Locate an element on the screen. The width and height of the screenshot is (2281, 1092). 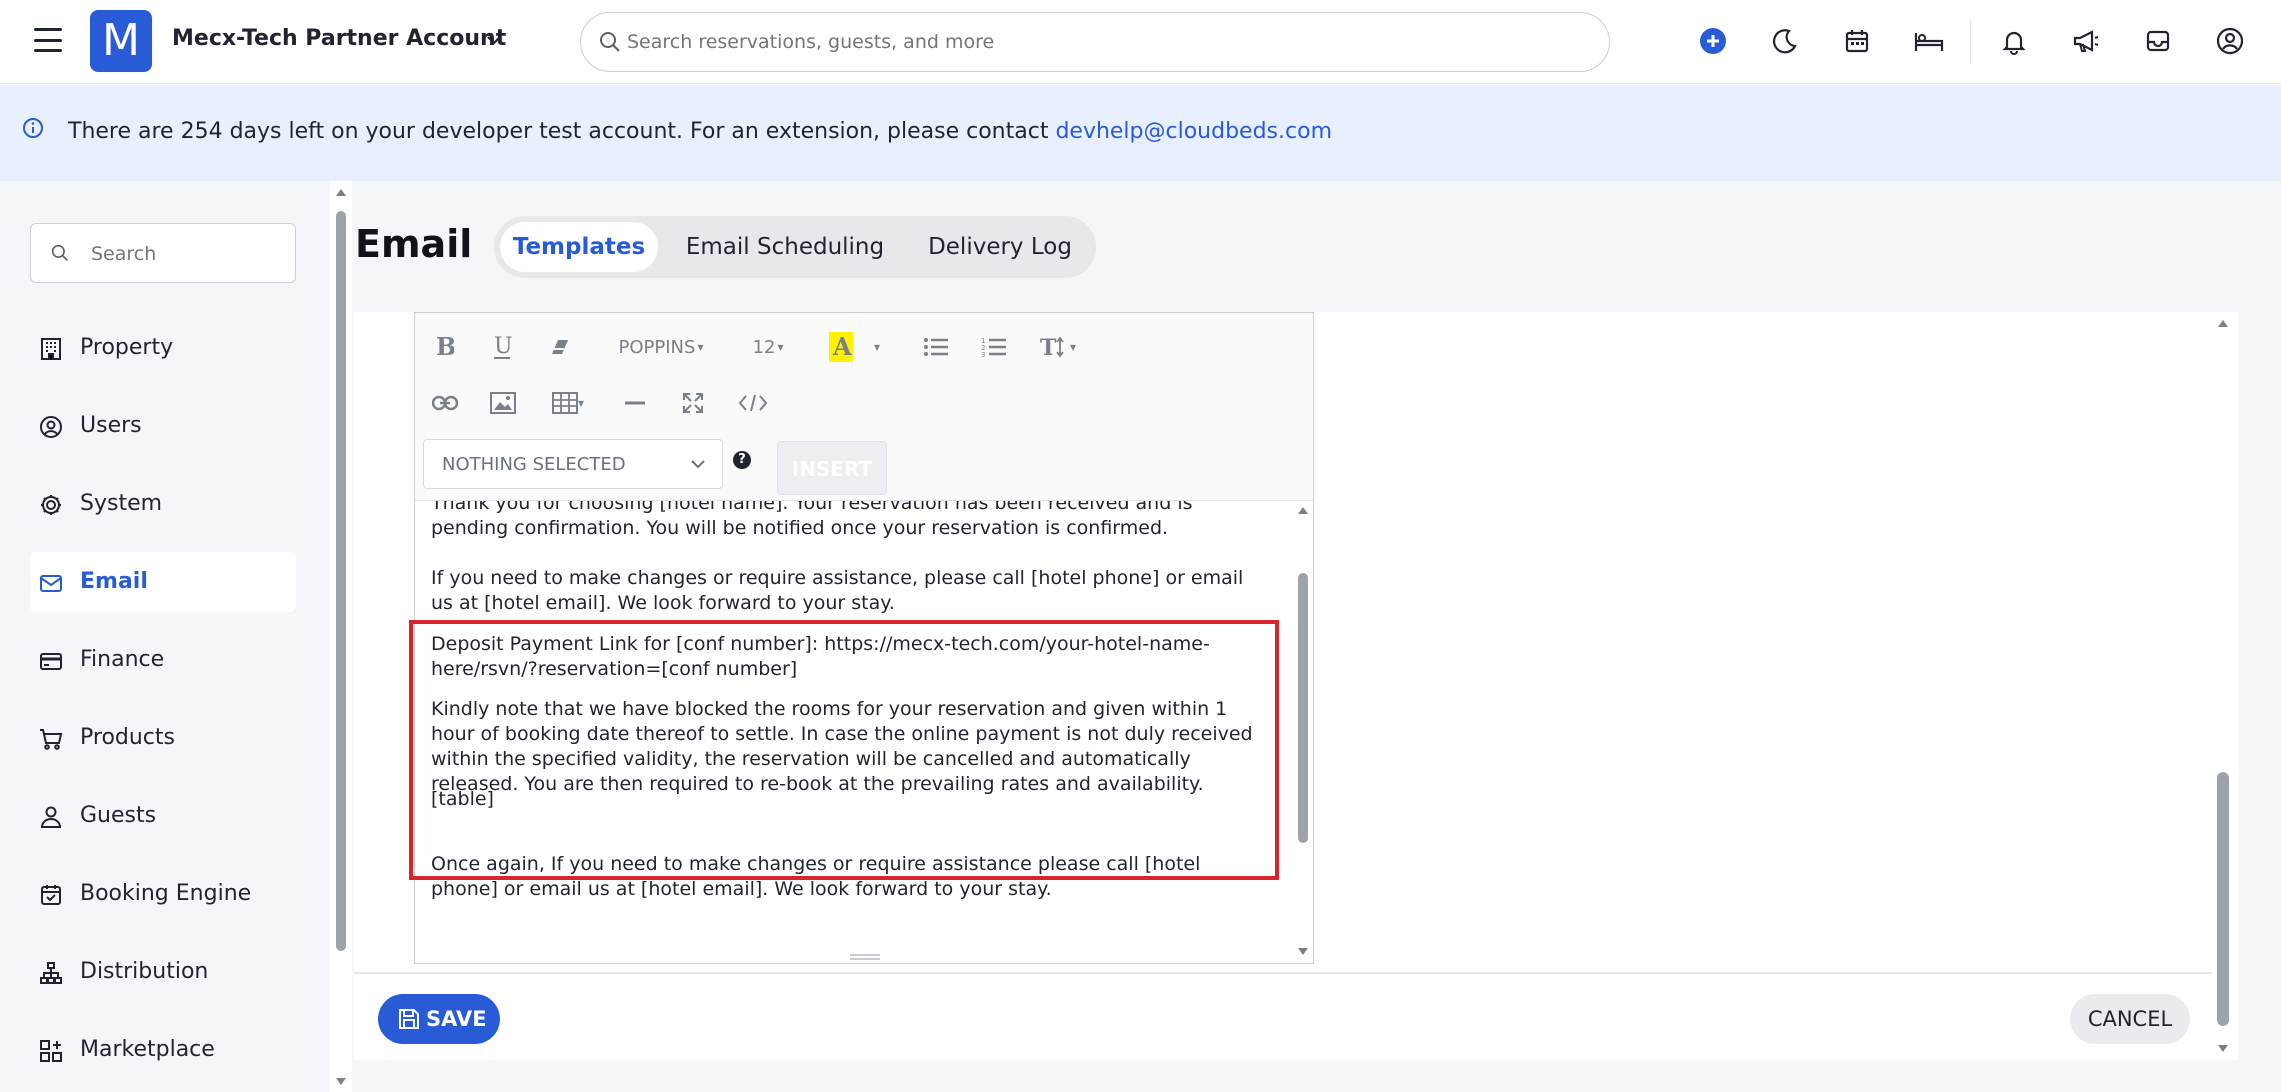
bullet-list-button is located at coordinates (936, 347).